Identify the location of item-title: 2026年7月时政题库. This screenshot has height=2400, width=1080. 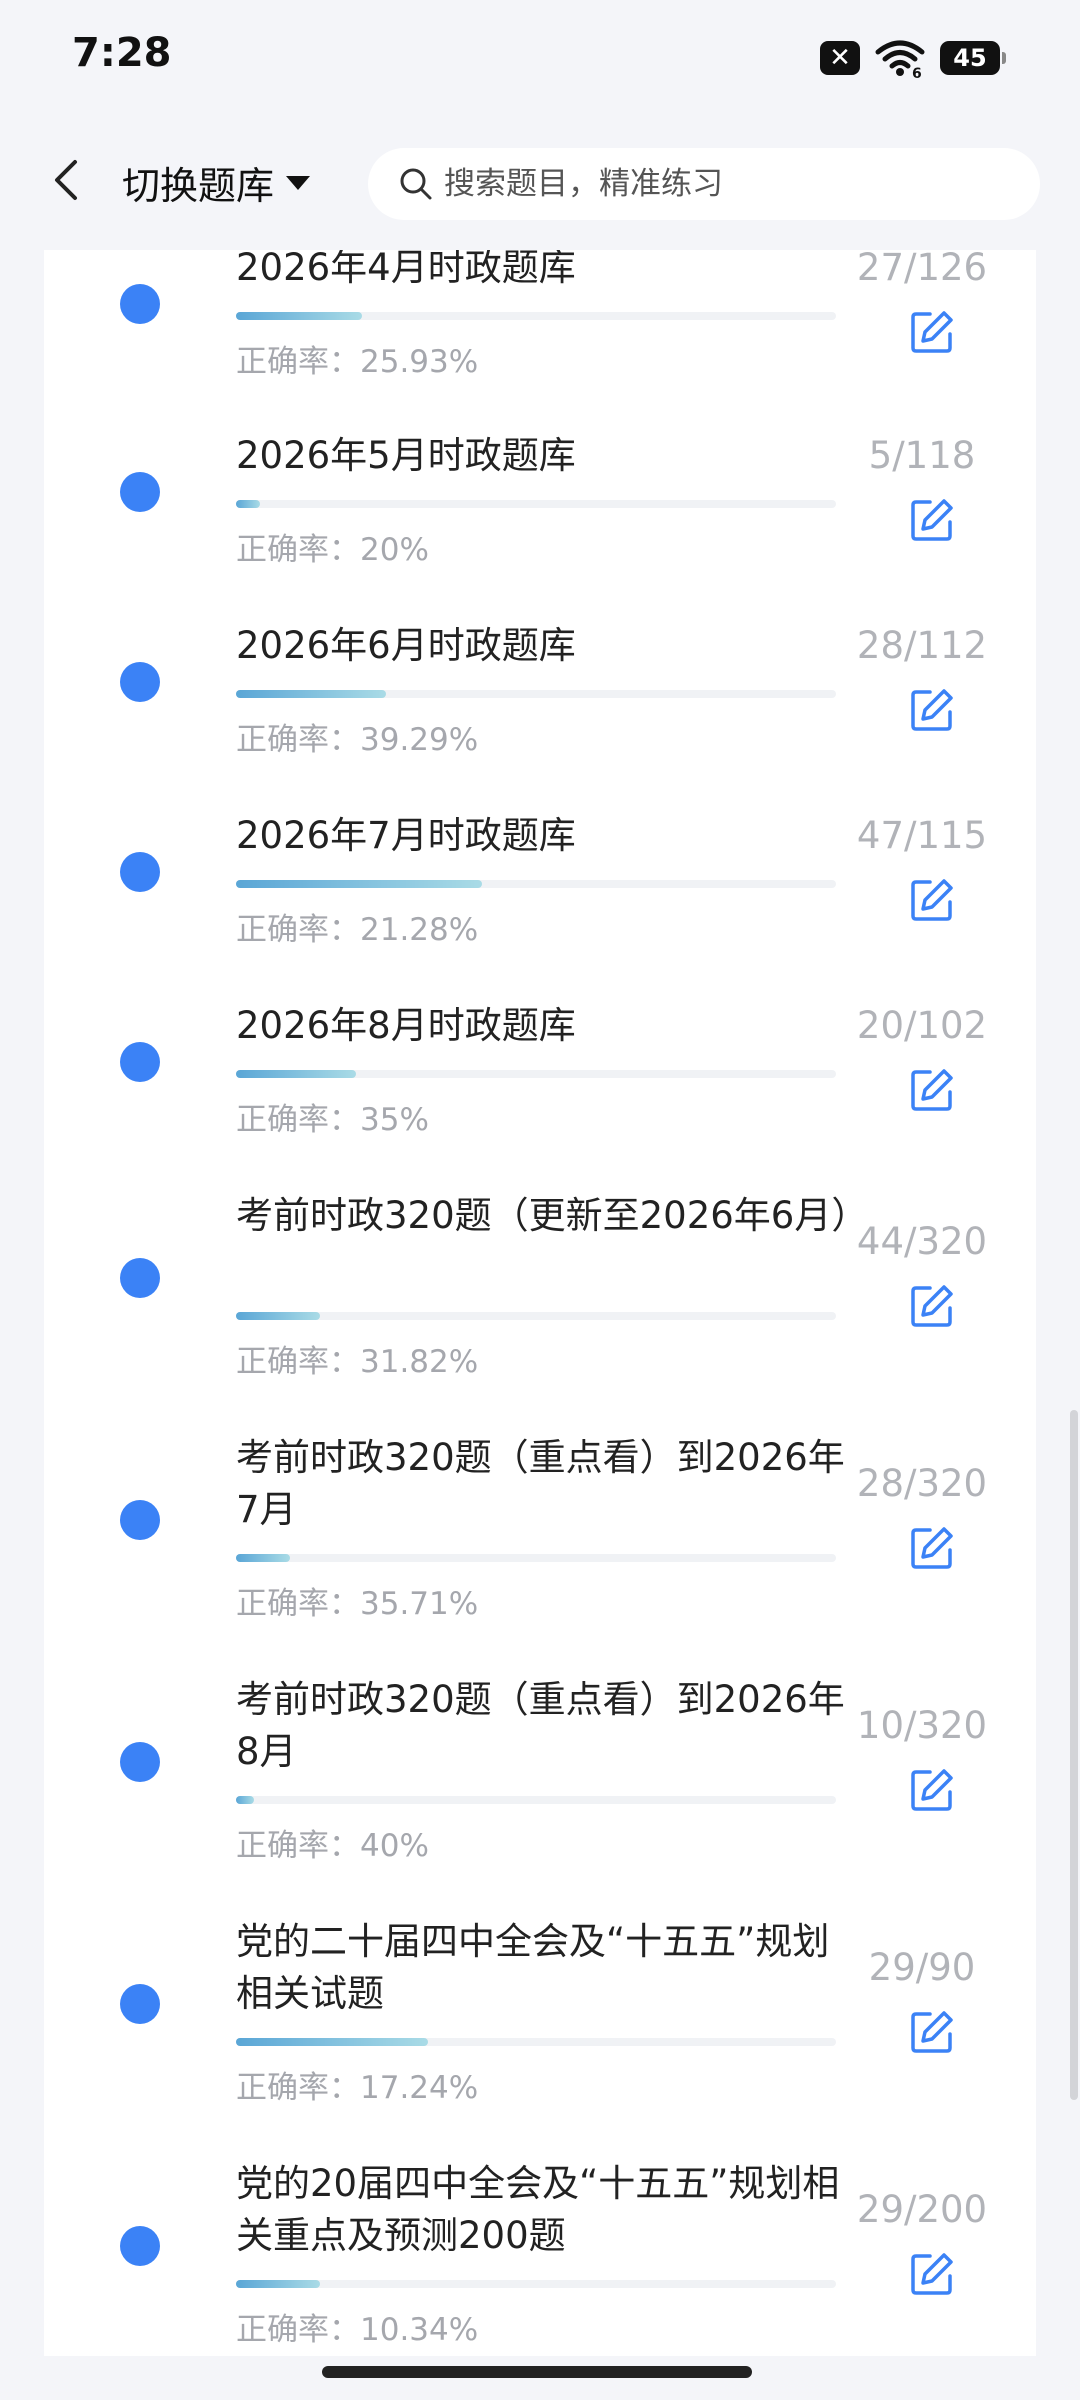
(406, 835).